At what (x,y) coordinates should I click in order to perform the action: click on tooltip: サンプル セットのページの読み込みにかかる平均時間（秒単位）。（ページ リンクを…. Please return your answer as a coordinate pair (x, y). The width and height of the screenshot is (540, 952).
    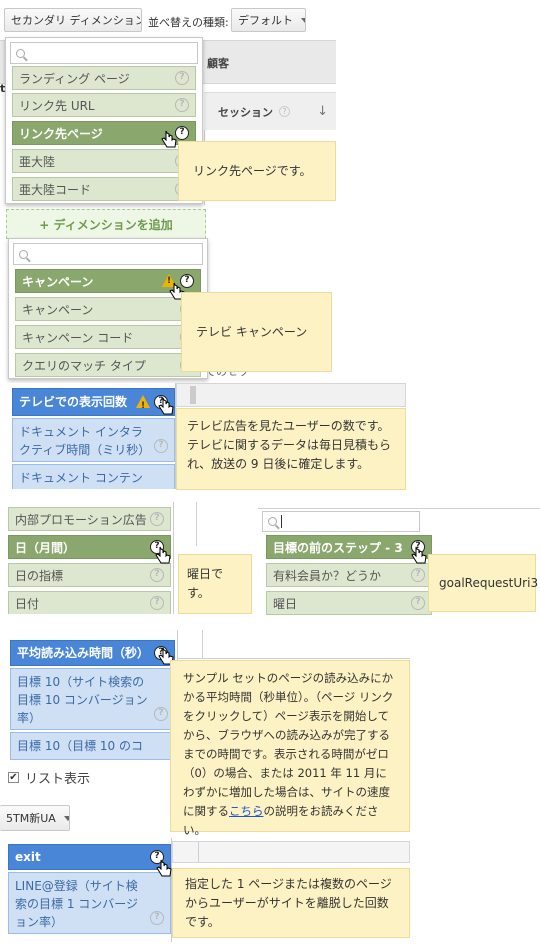
    Looking at the image, I should click on (290, 748).